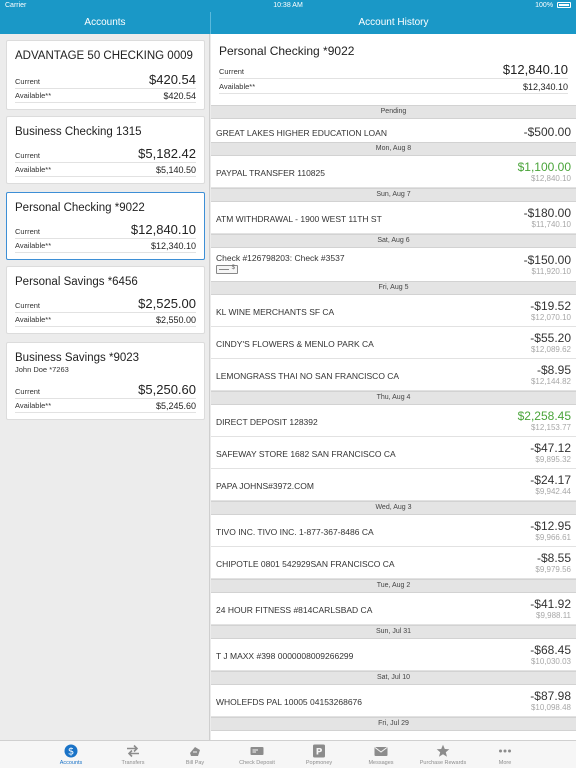 The image size is (576, 768). I want to click on transaction-description: CINDY'S FLOWERS & MENLO PARK CA, so click(295, 344).